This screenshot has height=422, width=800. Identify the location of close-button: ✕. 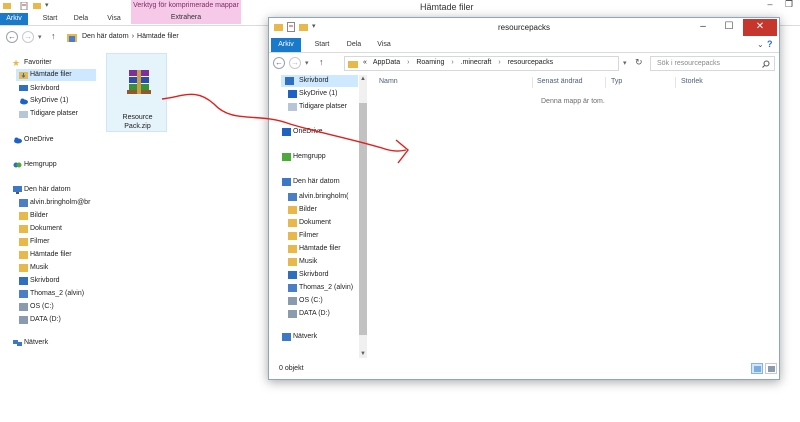
(760, 27).